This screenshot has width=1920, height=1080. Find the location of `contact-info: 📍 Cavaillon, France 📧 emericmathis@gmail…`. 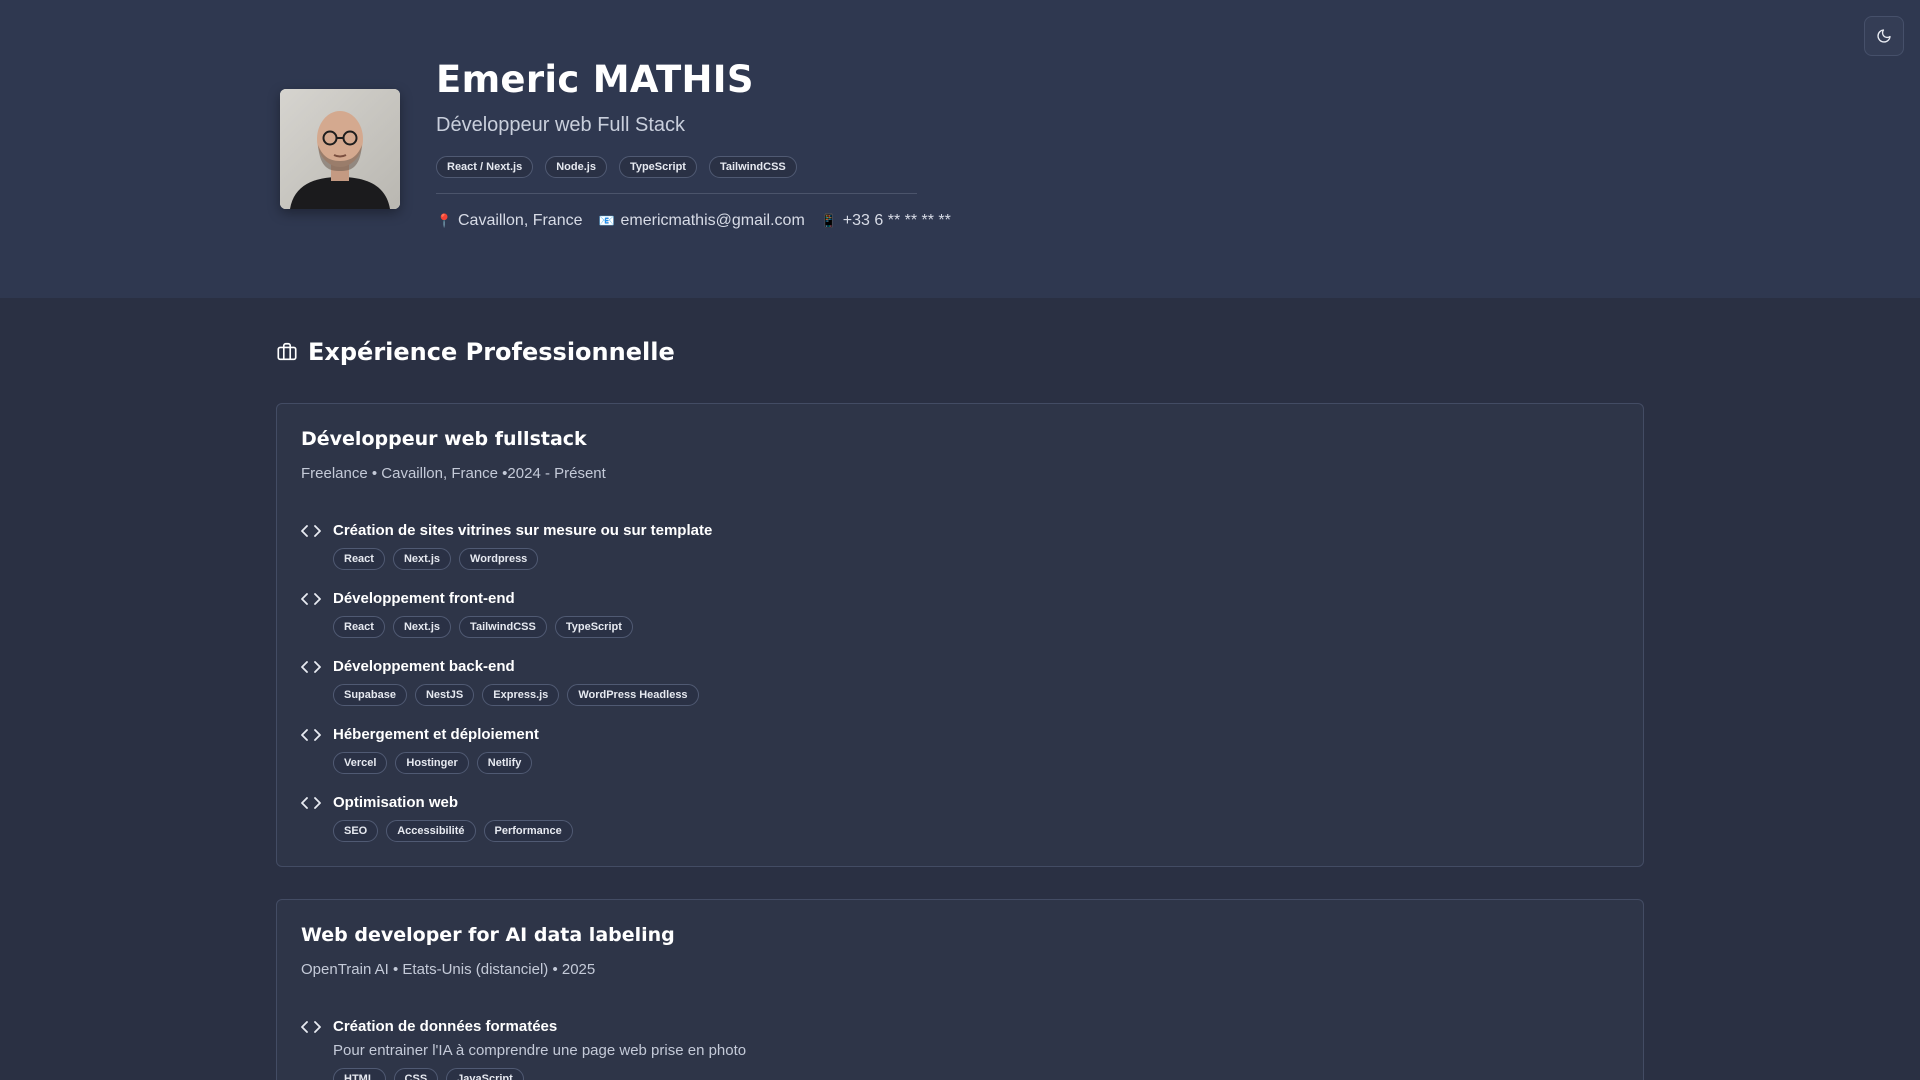

contact-info: 📍 Cavaillon, France 📧 emericmathis@gmail… is located at coordinates (693, 221).